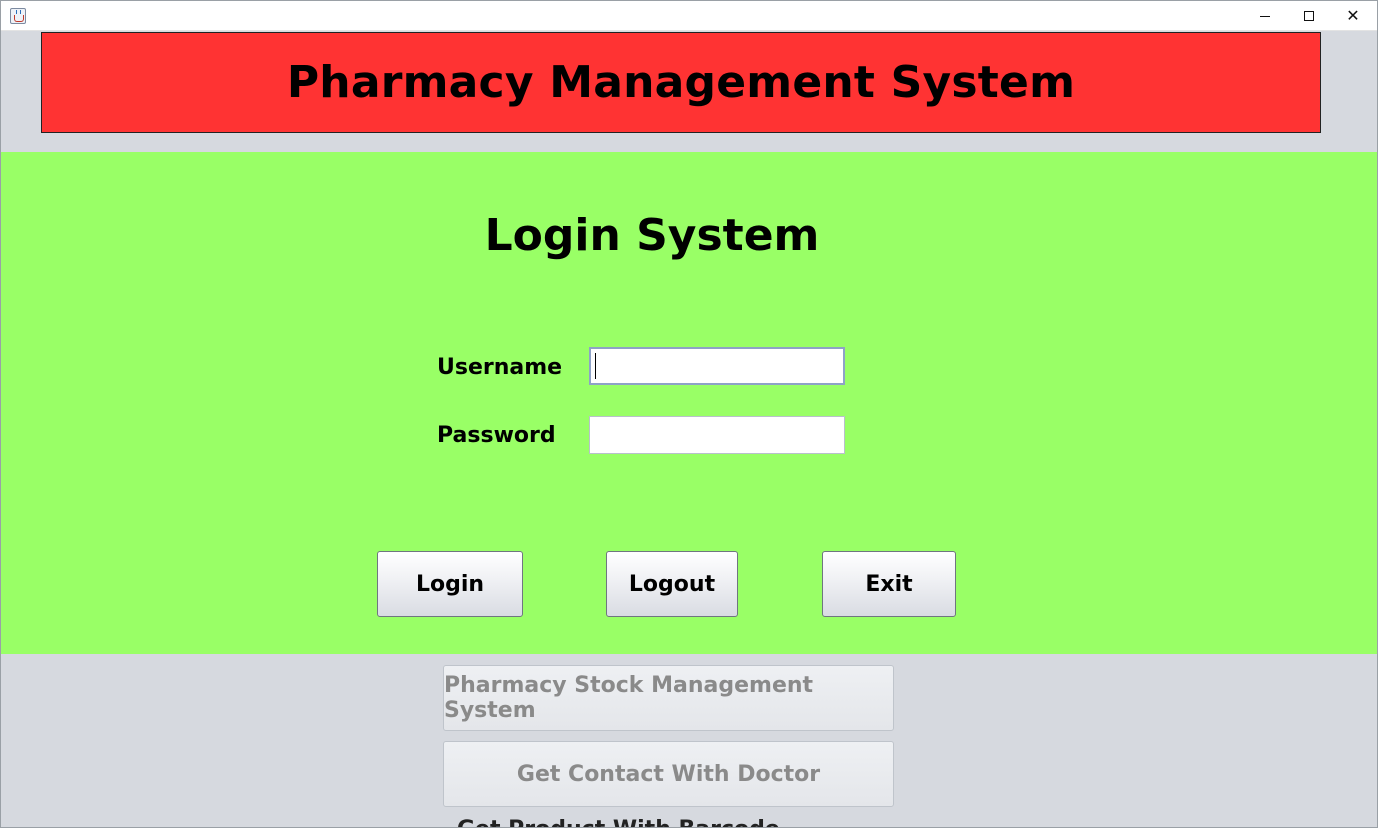 The height and width of the screenshot is (828, 1378). Describe the element at coordinates (672, 584) in the screenshot. I see `logout-button: Logout` at that location.